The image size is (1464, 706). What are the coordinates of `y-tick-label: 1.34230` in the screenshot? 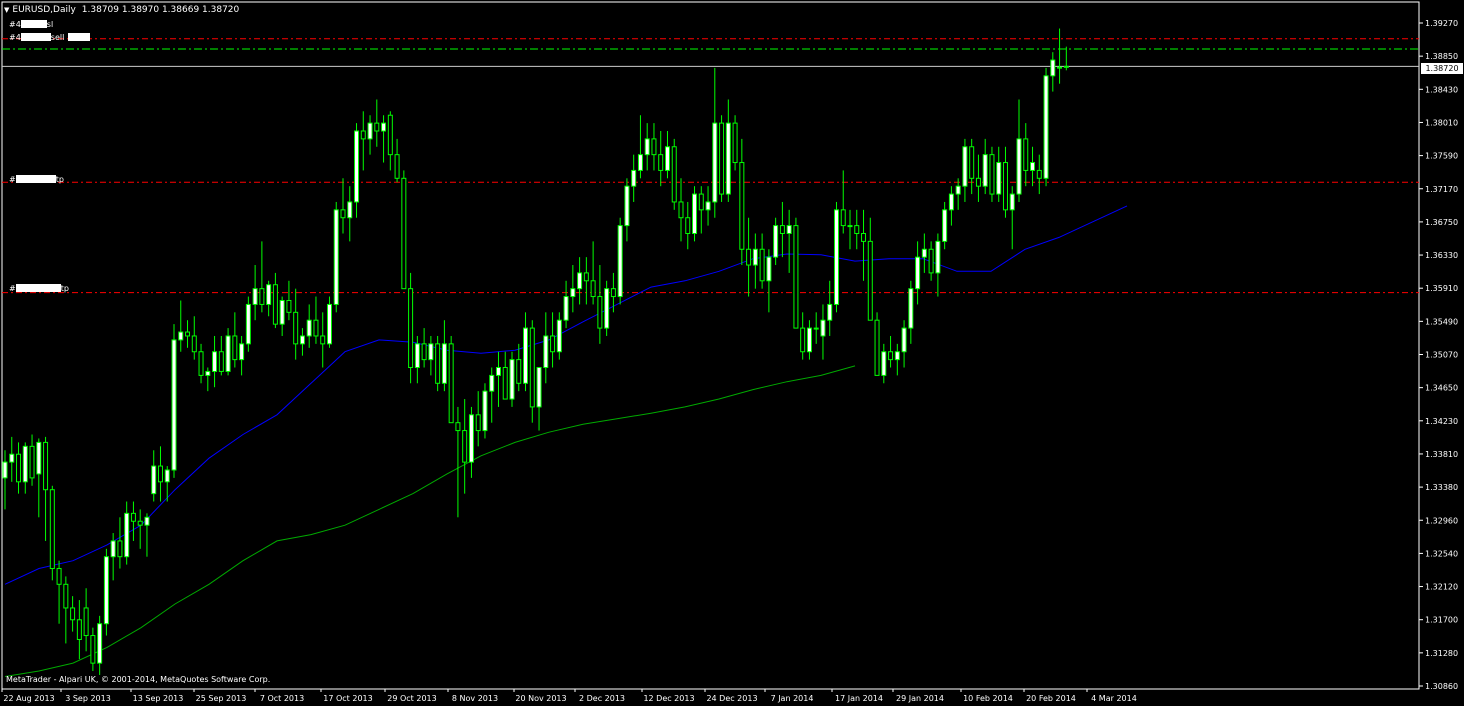 It's located at (1441, 421).